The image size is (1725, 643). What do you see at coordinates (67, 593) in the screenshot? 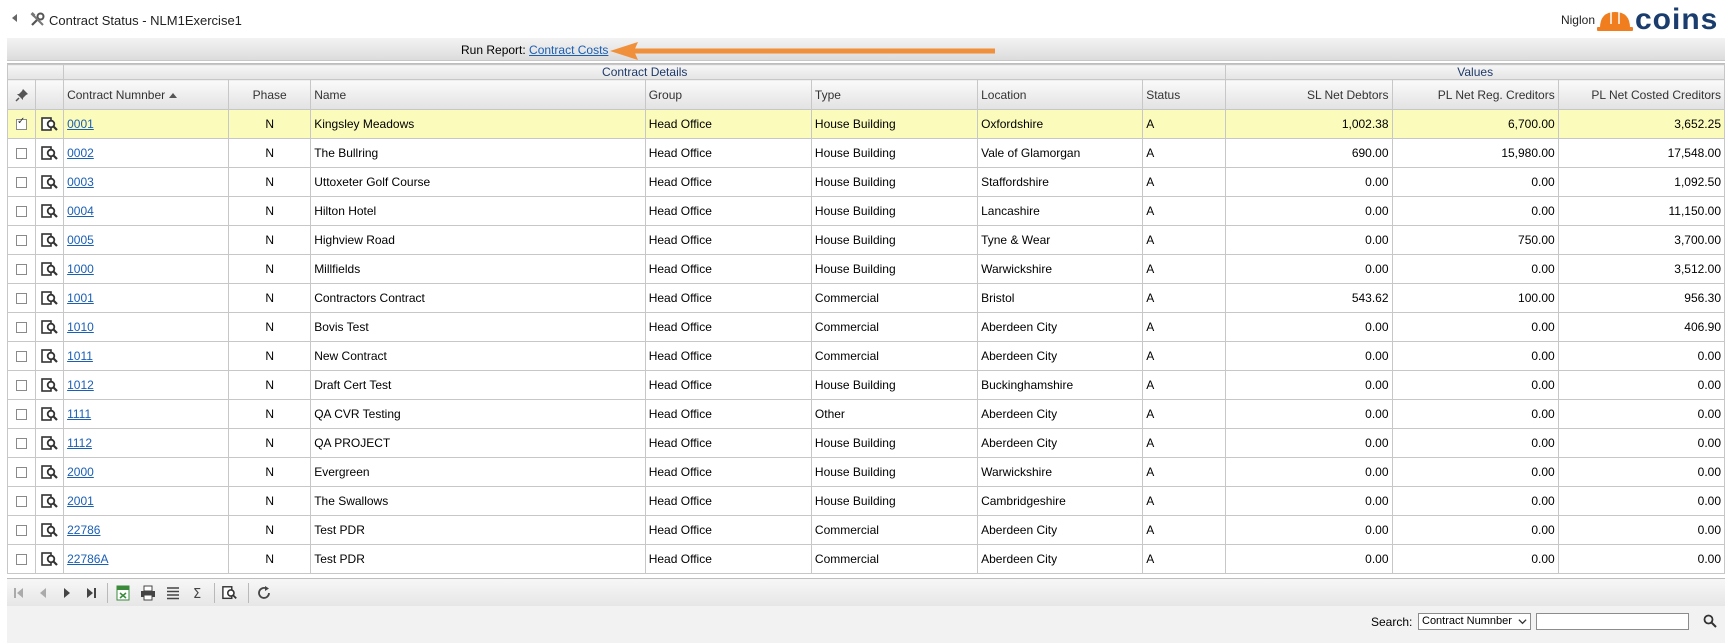
I see `next-page-icon` at bounding box center [67, 593].